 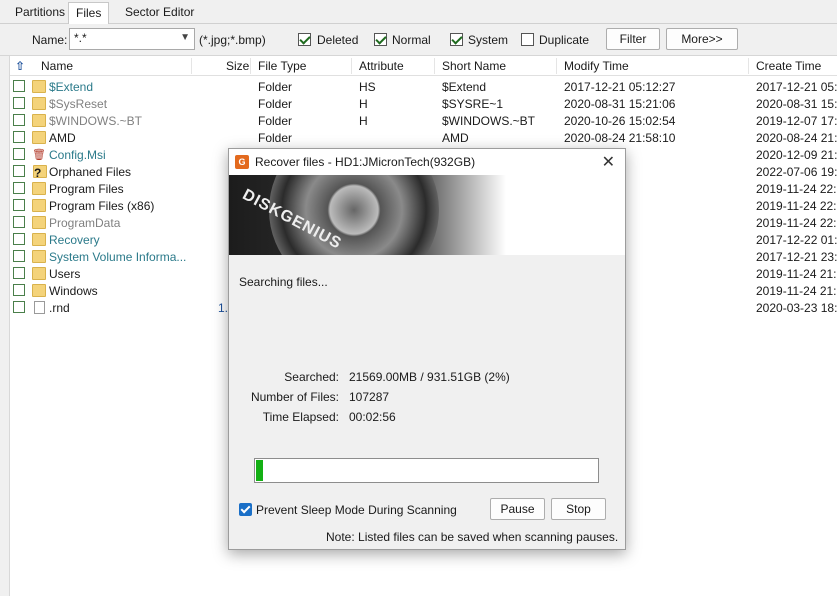 What do you see at coordinates (418, 12) in the screenshot?
I see `tab-bar: Partitions Files Sector Editor` at bounding box center [418, 12].